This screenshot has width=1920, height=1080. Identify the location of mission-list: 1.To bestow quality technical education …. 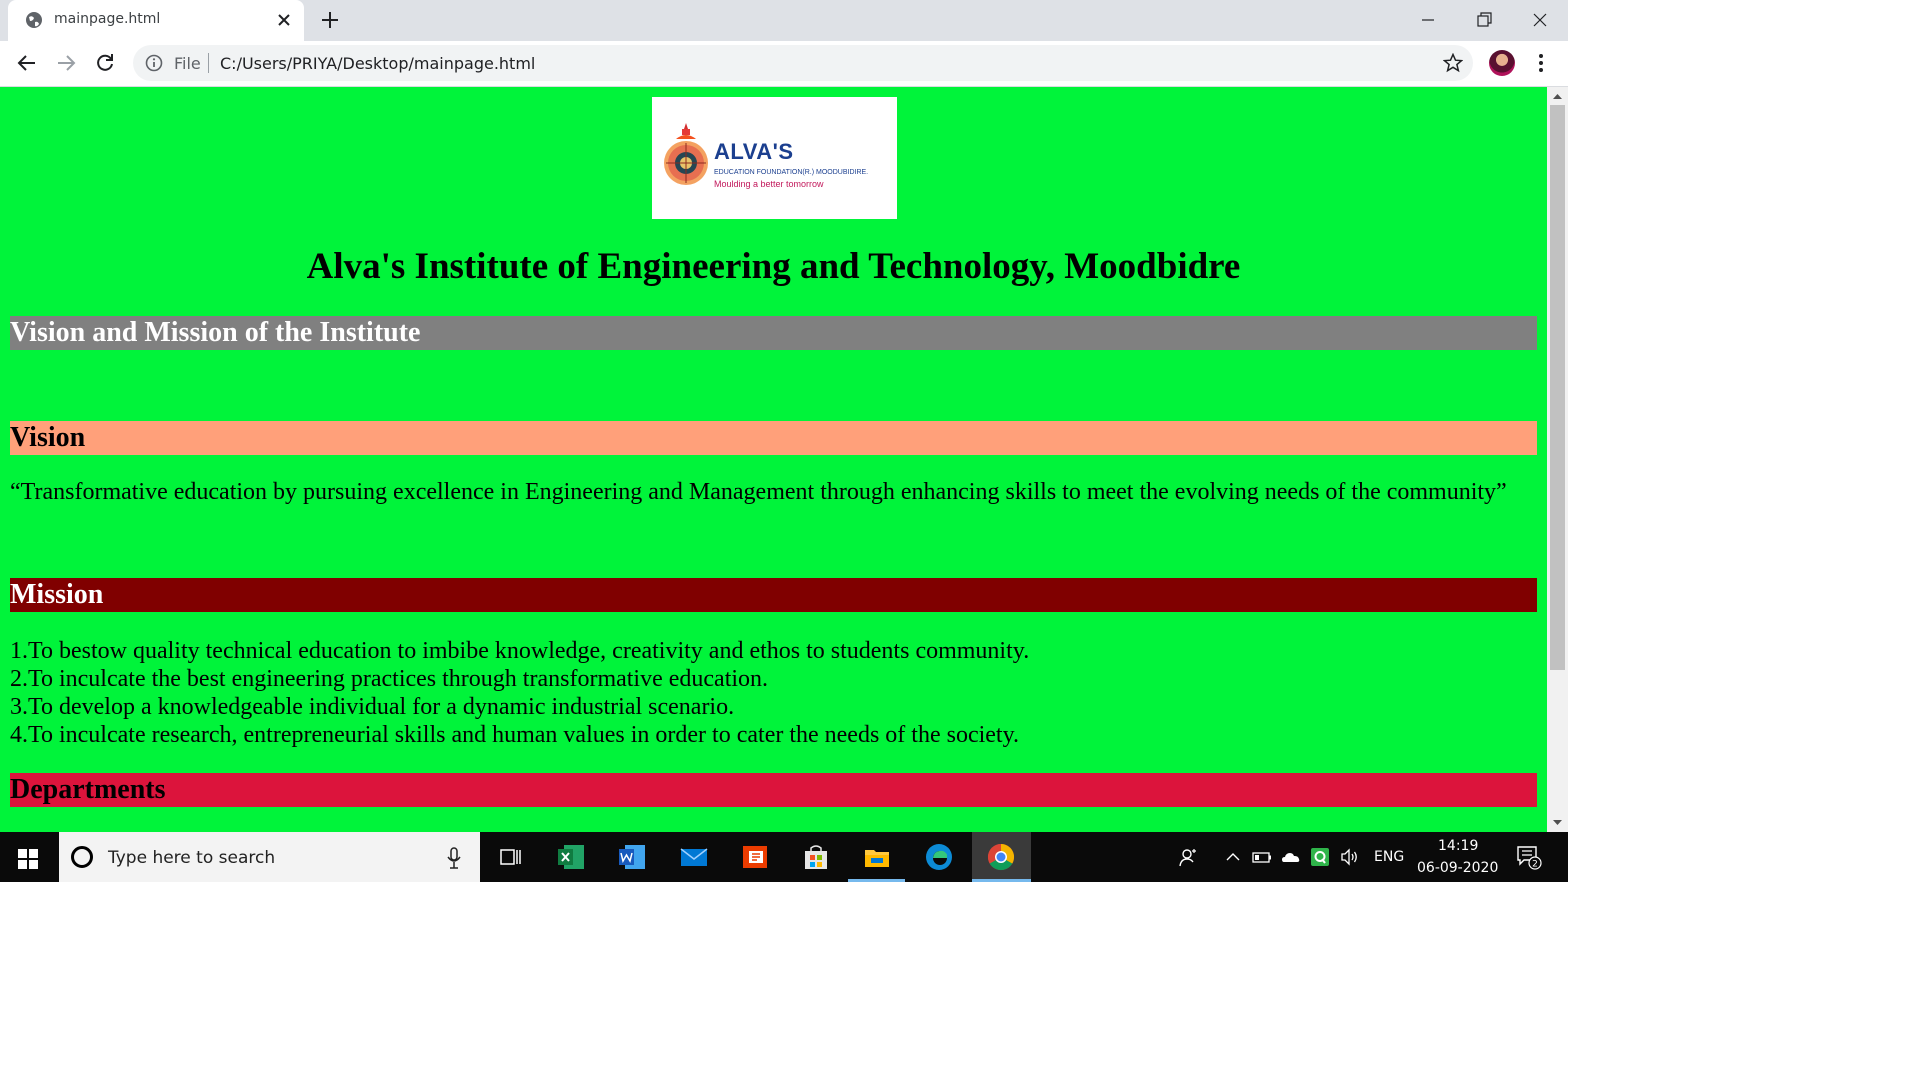
(519, 693).